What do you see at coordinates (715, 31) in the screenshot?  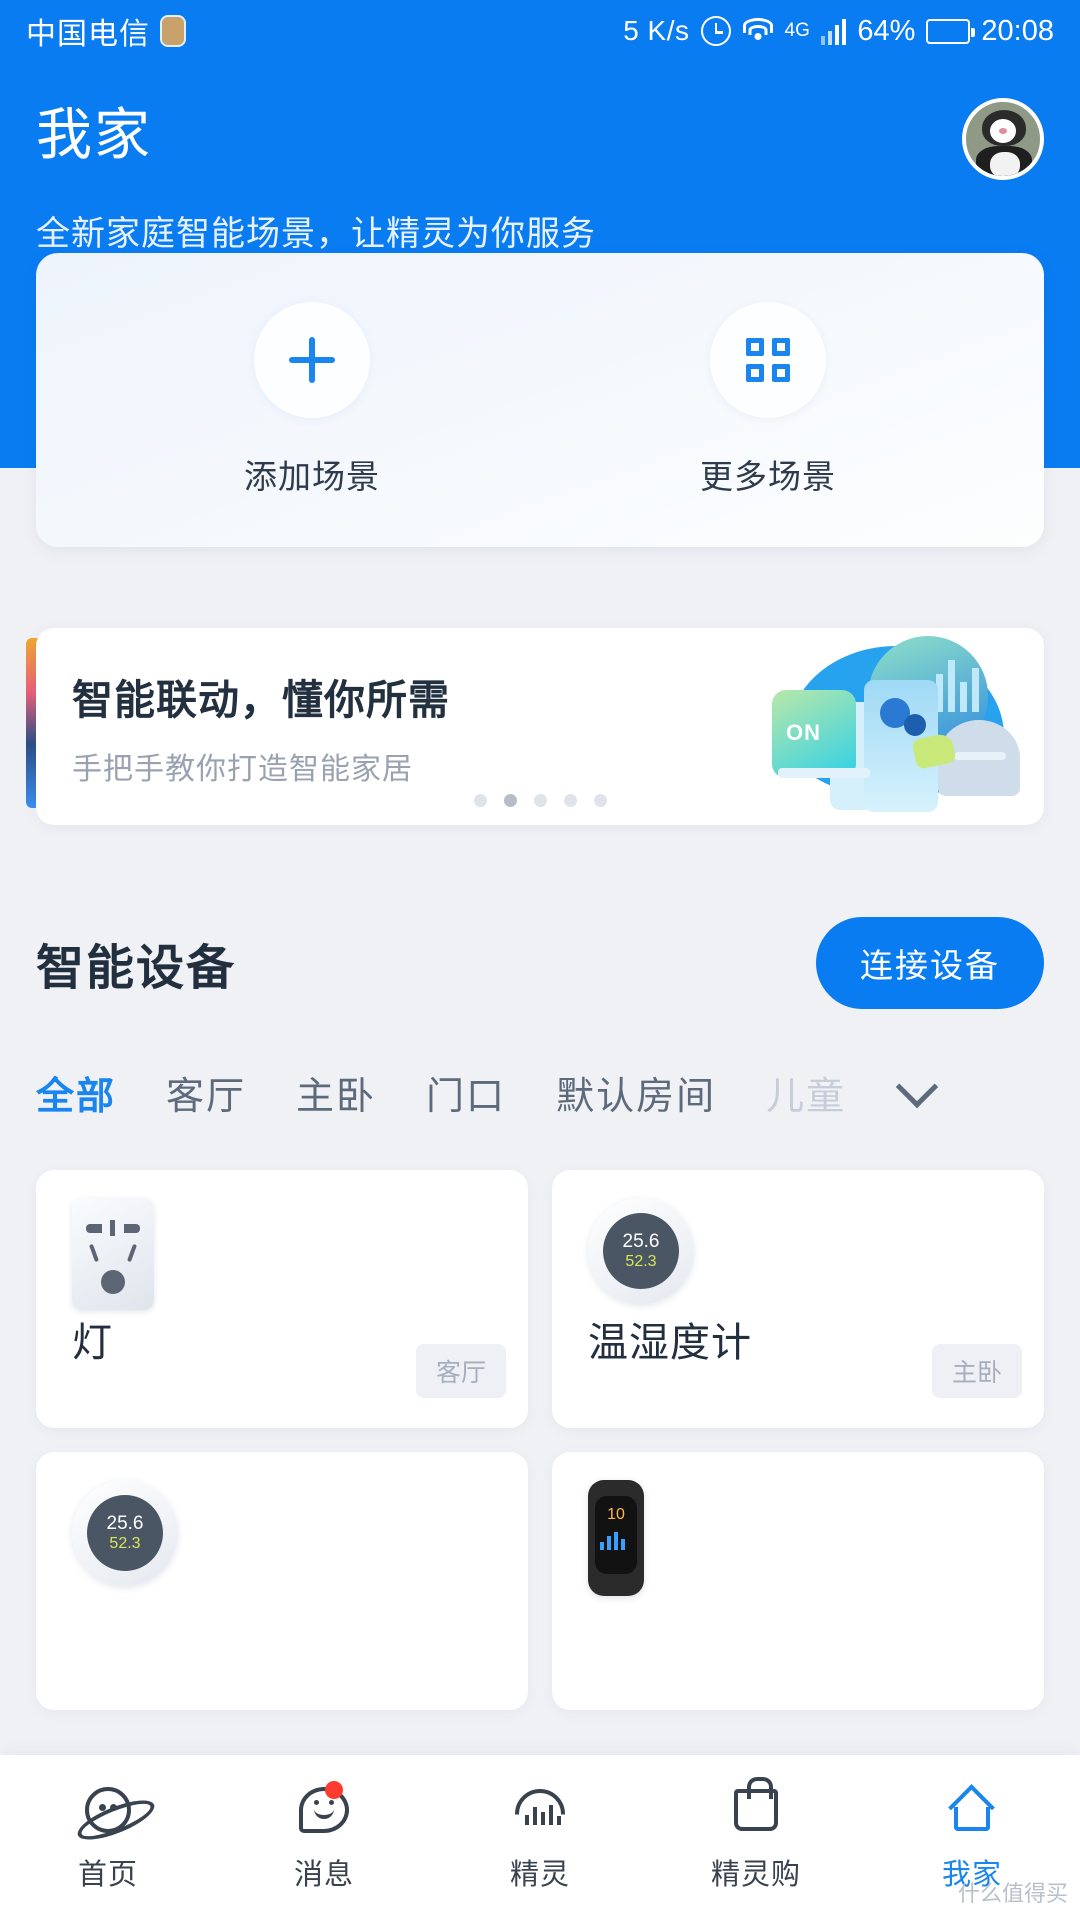 I see `alarm-icon` at bounding box center [715, 31].